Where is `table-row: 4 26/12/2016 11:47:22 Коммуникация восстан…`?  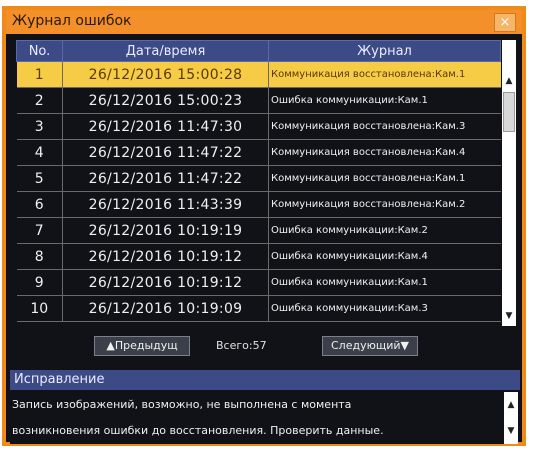
table-row: 4 26/12/2016 11:47:22 Коммуникация восстан… is located at coordinates (258, 152).